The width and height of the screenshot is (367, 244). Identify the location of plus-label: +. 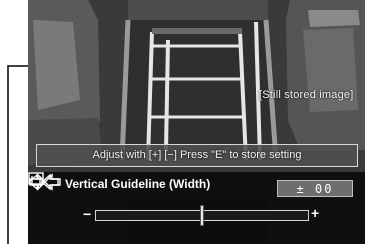
(315, 213).